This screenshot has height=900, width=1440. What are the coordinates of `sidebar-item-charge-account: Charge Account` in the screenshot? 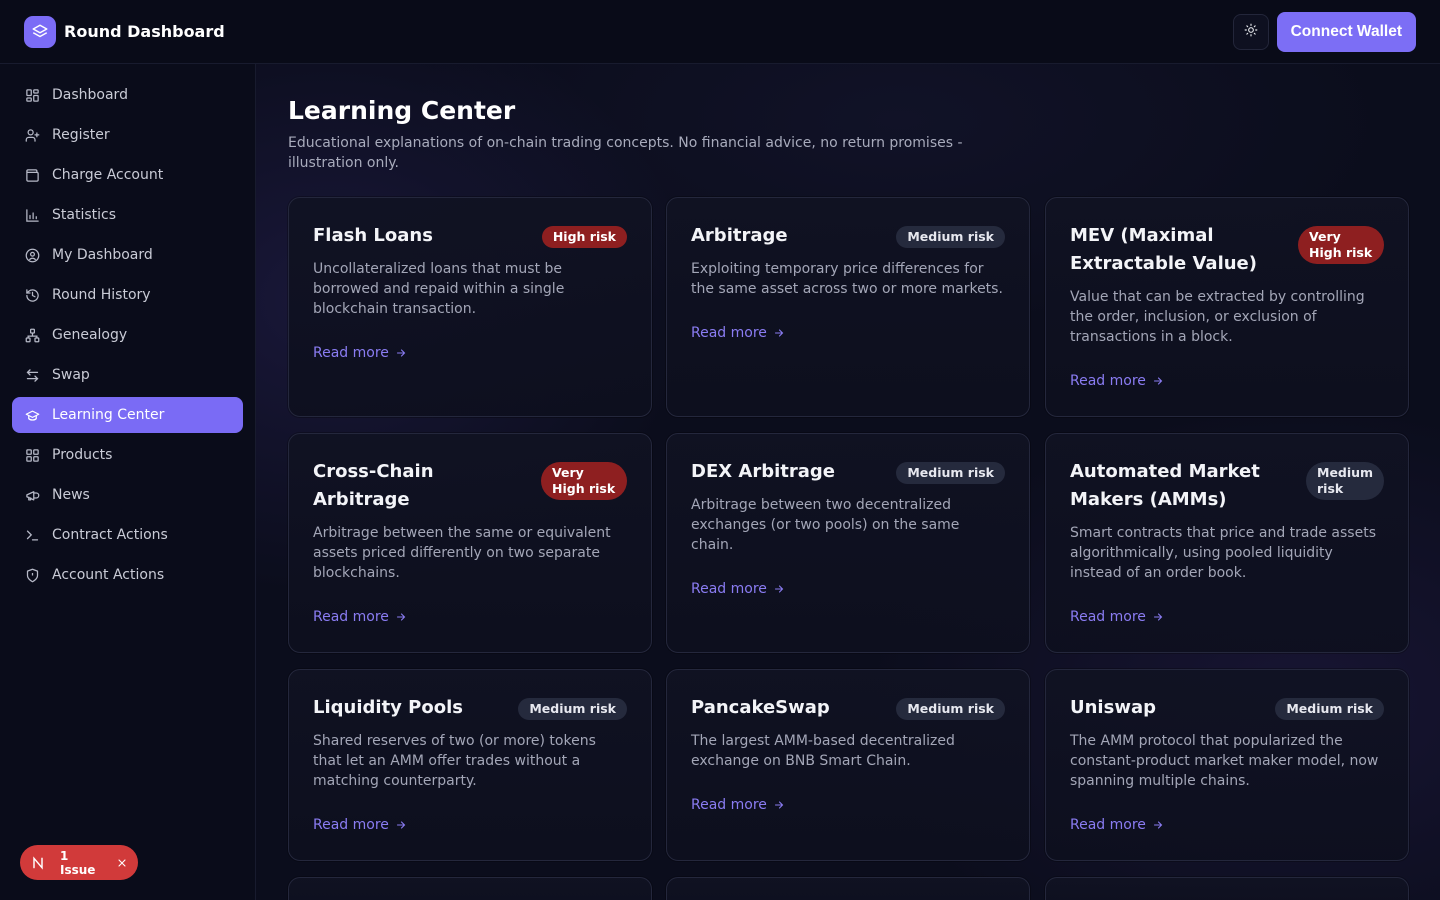 It's located at (127, 175).